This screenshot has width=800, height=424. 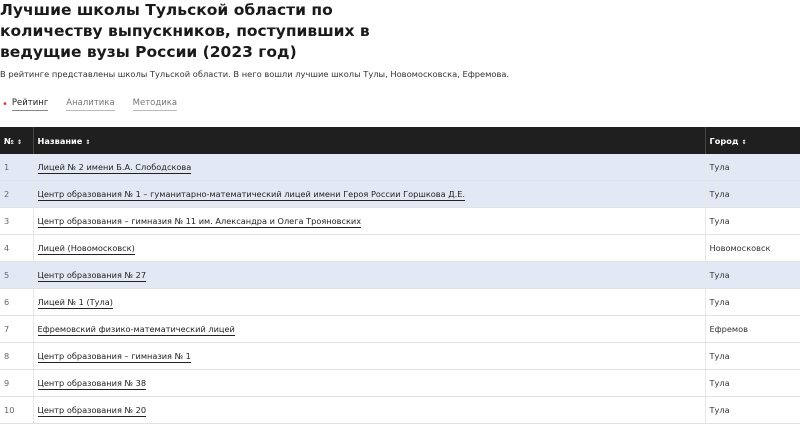 I want to click on table-row: 1 Лицей № 2 имени Б.А. Слободскова Тула, so click(x=400, y=167).